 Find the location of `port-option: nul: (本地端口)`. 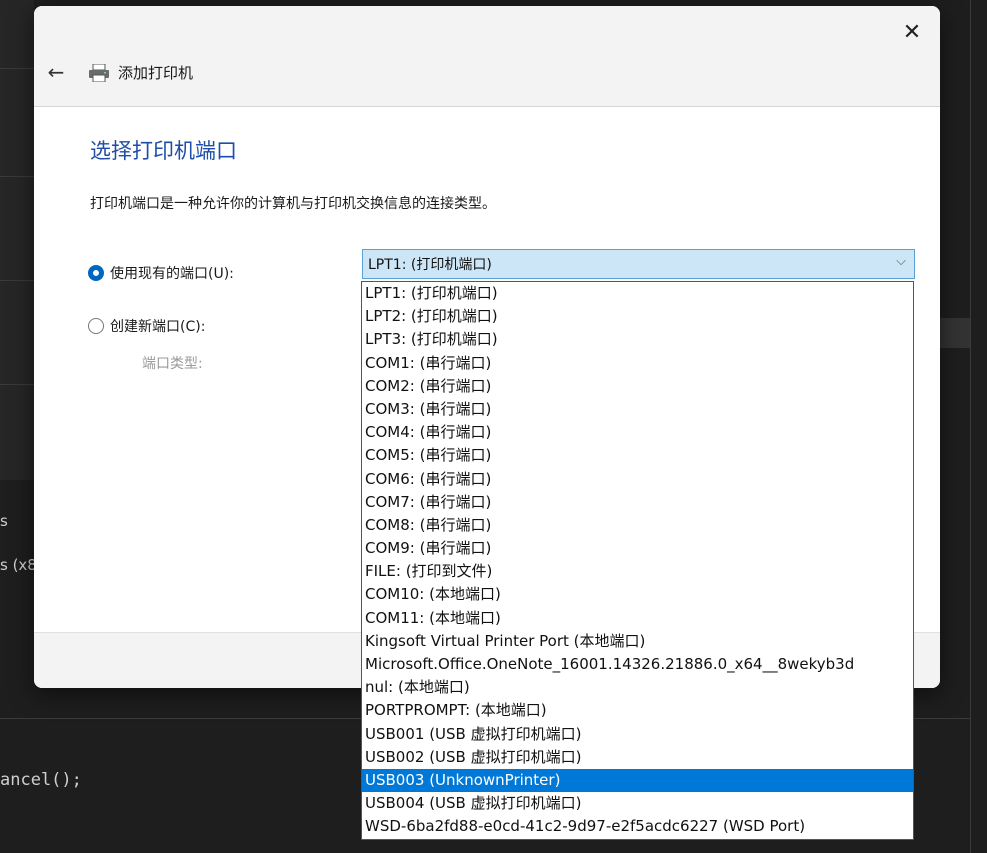

port-option: nul: (本地端口) is located at coordinates (637, 687).